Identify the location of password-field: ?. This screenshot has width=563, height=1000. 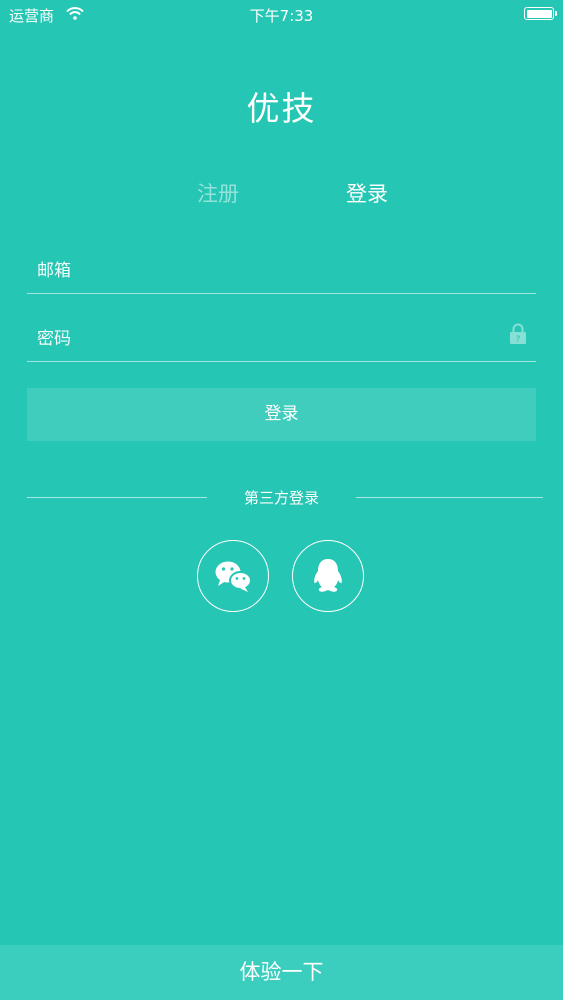
(281, 339).